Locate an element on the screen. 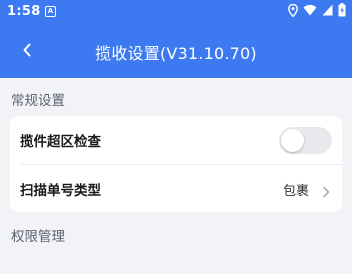 The width and height of the screenshot is (352, 274). page-title: 揽收设置(V31.10.70) is located at coordinates (176, 53).